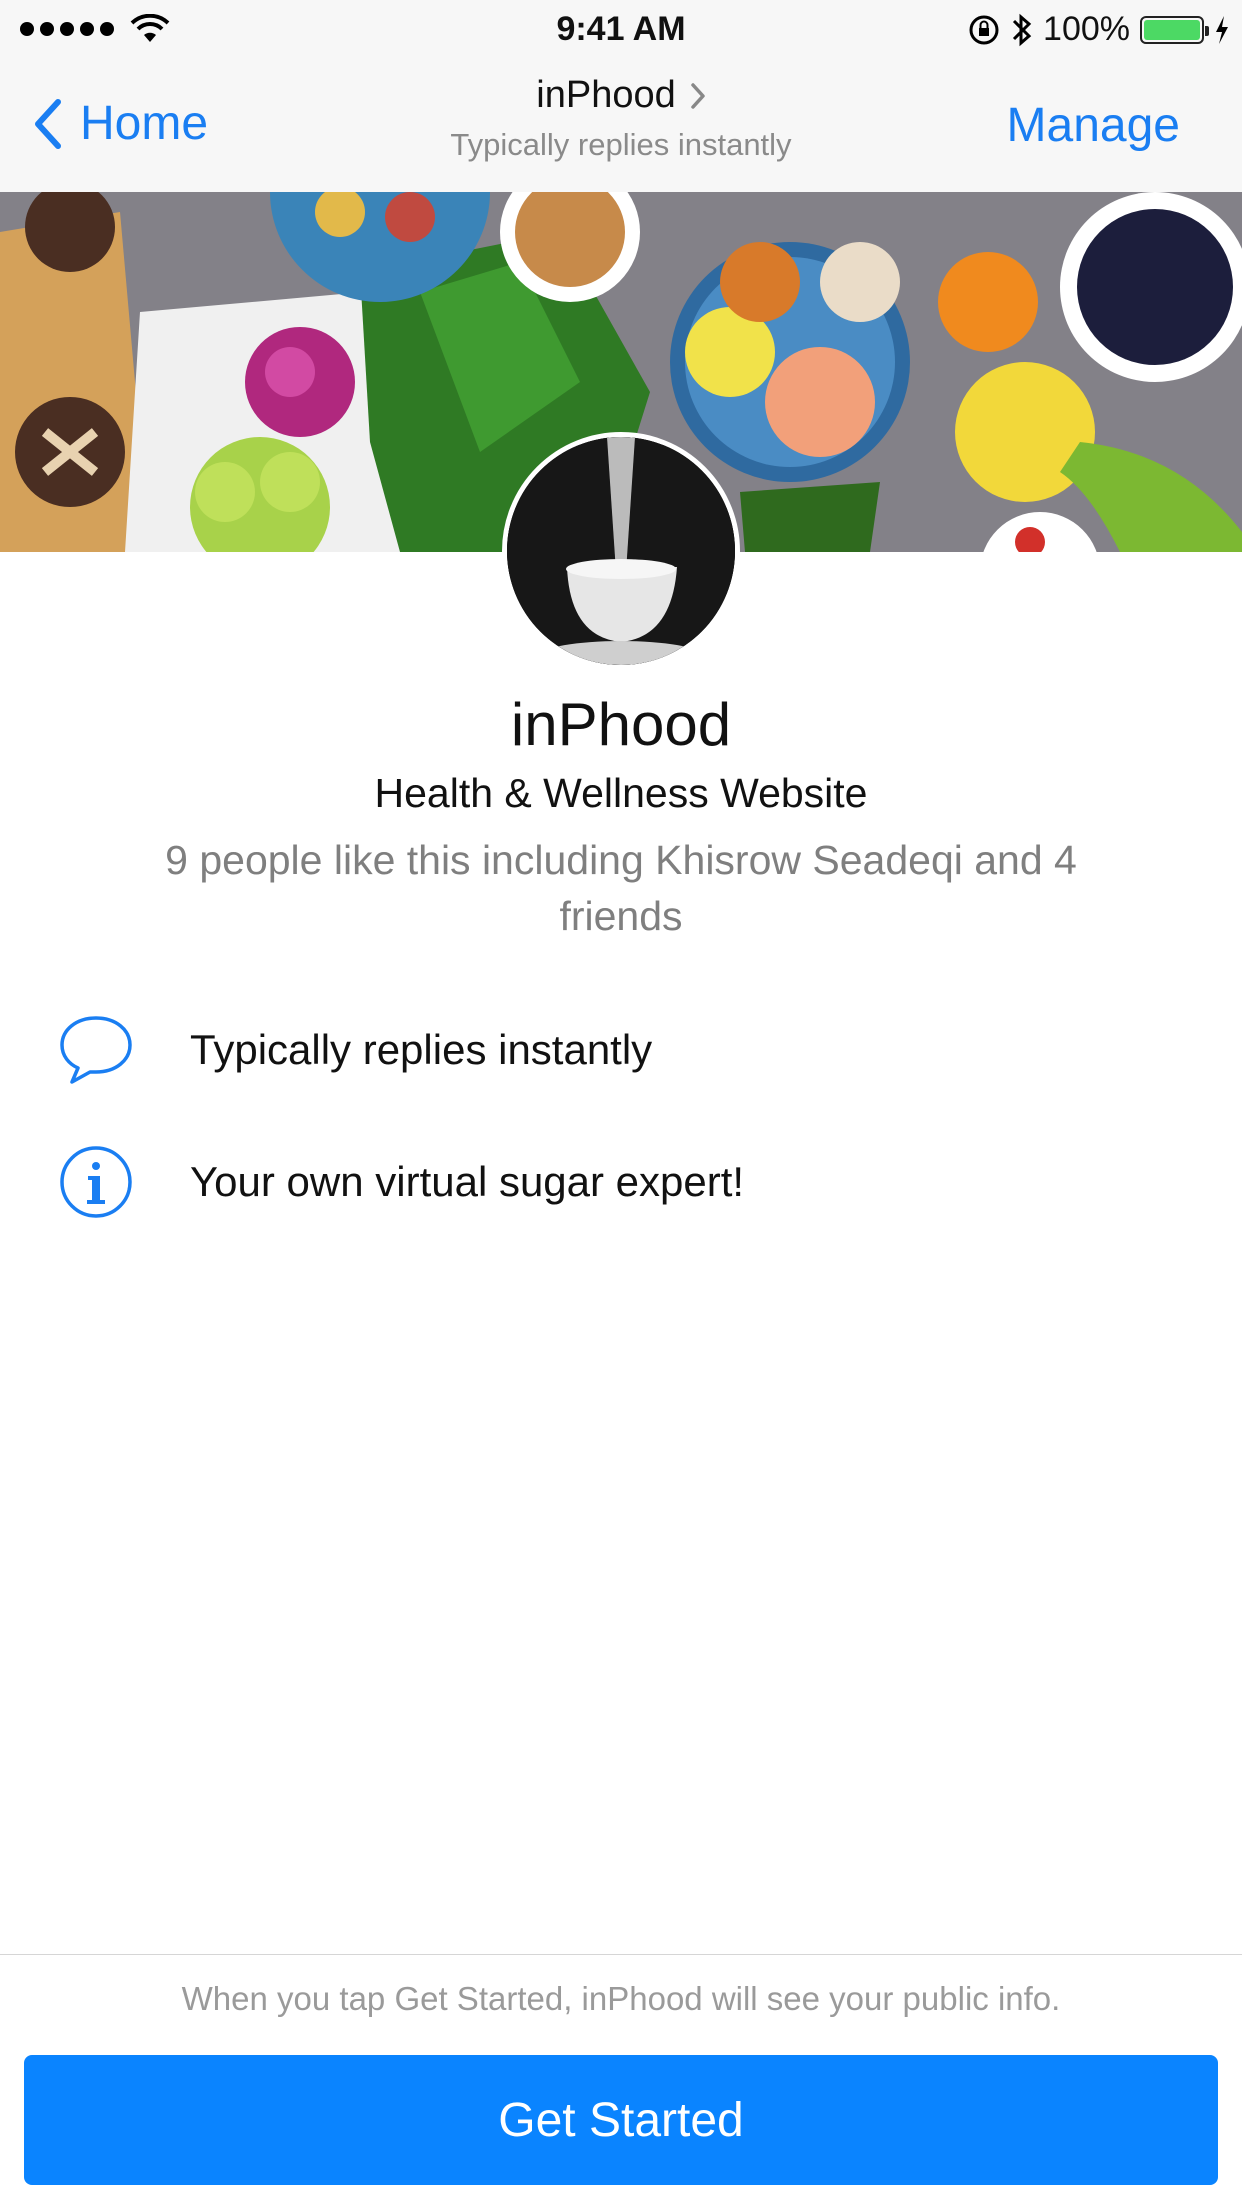 Image resolution: width=1242 pixels, height=2208 pixels. Describe the element at coordinates (621, 31) in the screenshot. I see `status-bar: 9:41 AM 100%` at that location.